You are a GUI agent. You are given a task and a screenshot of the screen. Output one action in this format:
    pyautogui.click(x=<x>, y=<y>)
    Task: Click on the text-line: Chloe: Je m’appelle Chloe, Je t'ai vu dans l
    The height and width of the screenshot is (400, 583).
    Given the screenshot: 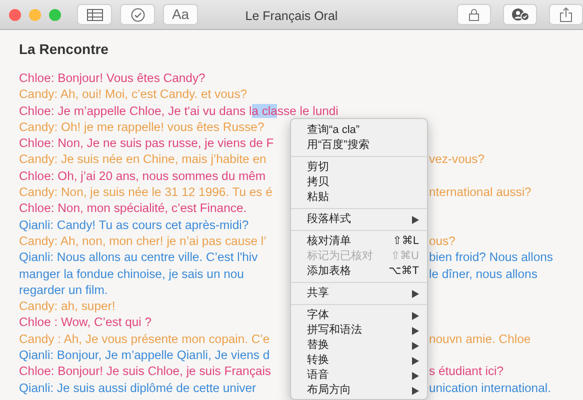 What is the action you would take?
    pyautogui.click(x=135, y=111)
    